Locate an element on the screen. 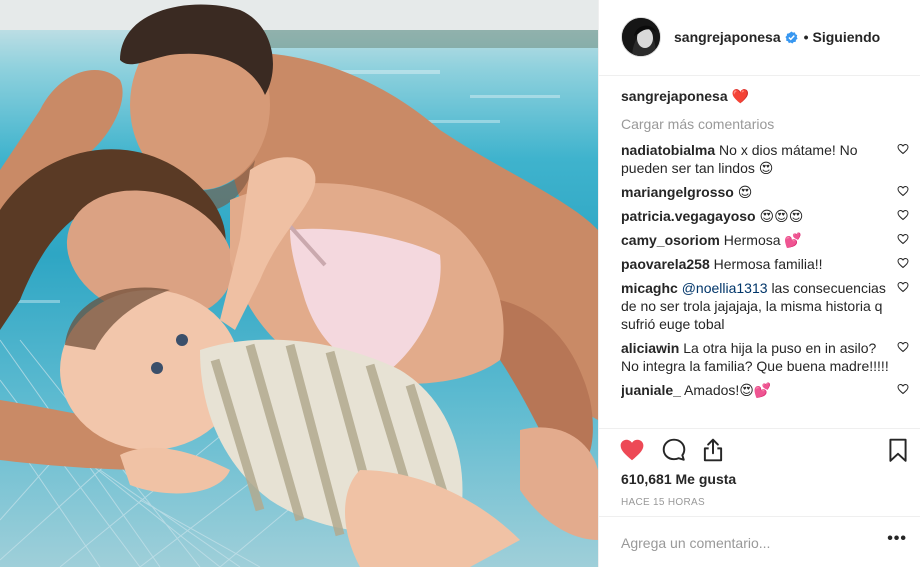  profile-avatar is located at coordinates (641, 37).